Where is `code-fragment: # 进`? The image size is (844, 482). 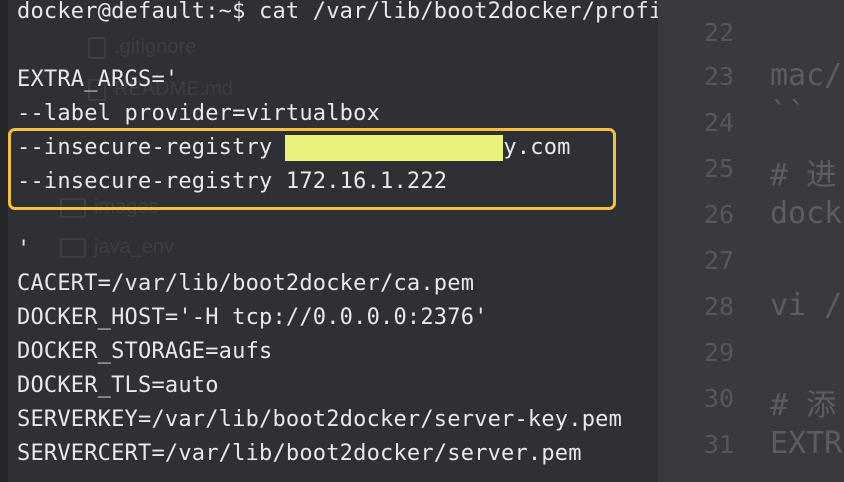
code-fragment: # 进 is located at coordinates (803, 175).